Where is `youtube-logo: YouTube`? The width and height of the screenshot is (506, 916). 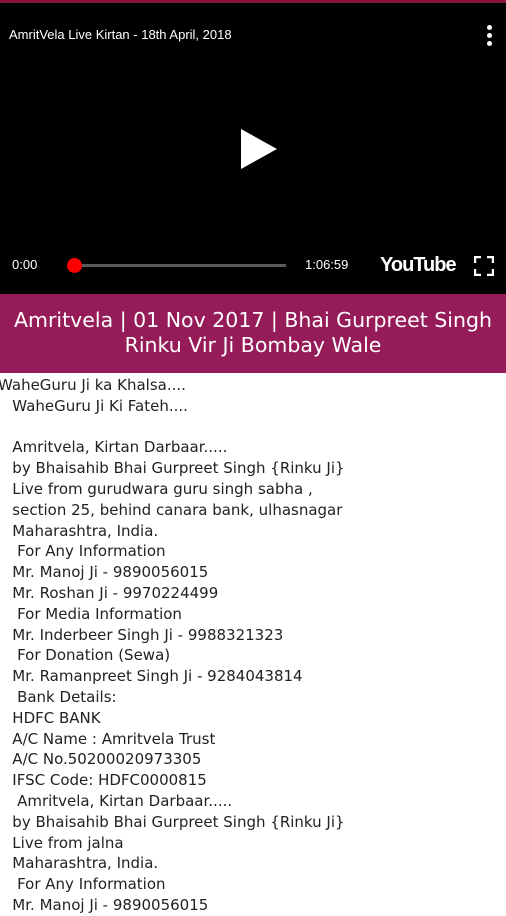 youtube-logo: YouTube is located at coordinates (418, 265).